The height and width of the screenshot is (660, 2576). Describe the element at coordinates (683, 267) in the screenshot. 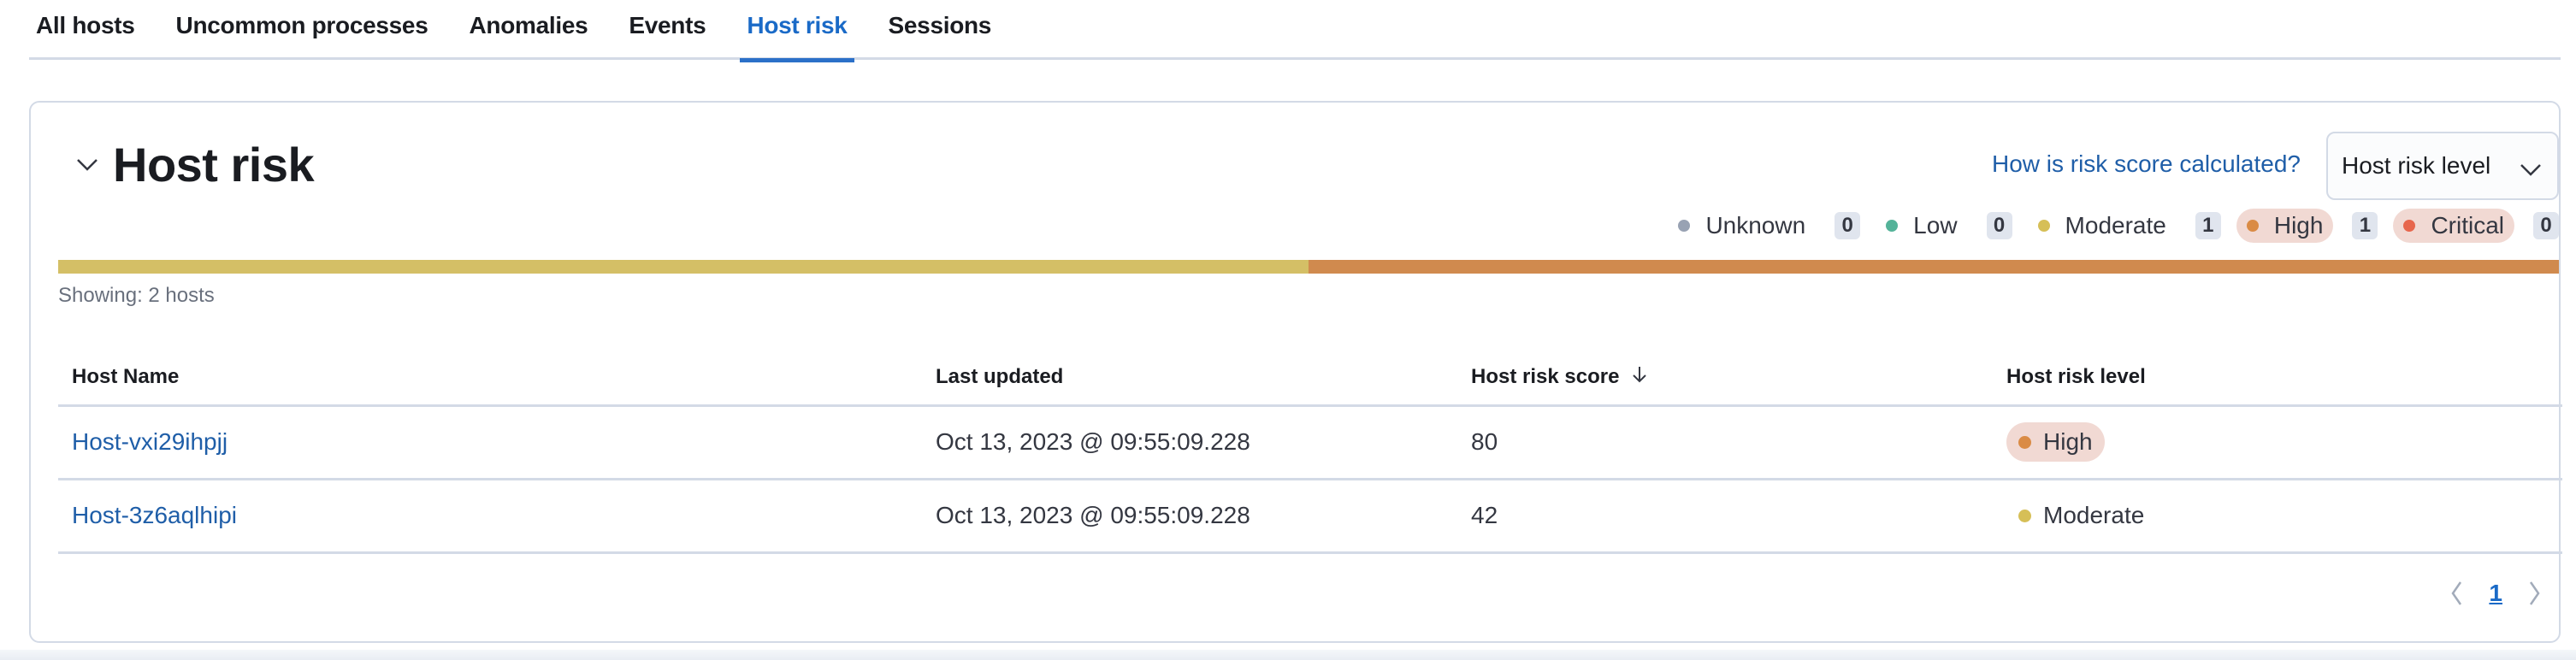

I see `risk-bar-segment-moderate` at that location.